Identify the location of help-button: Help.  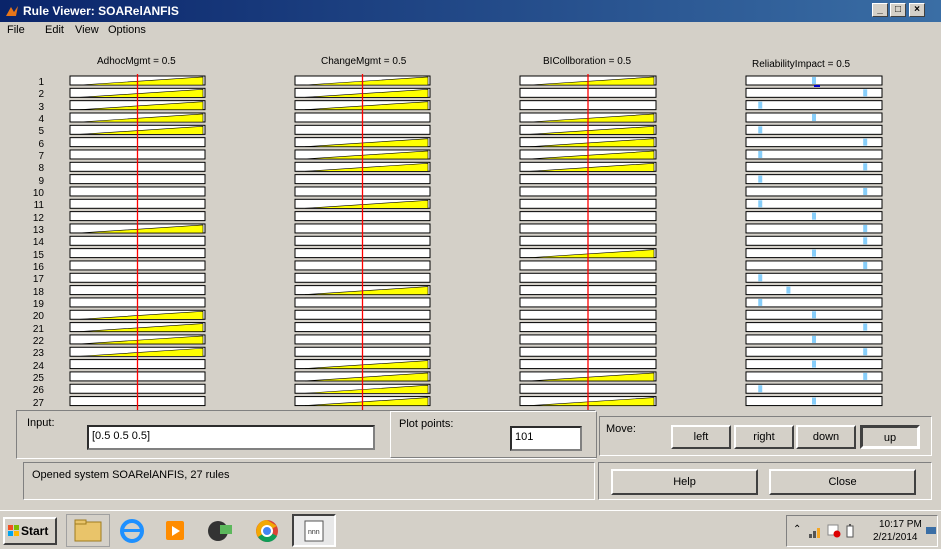
(684, 482).